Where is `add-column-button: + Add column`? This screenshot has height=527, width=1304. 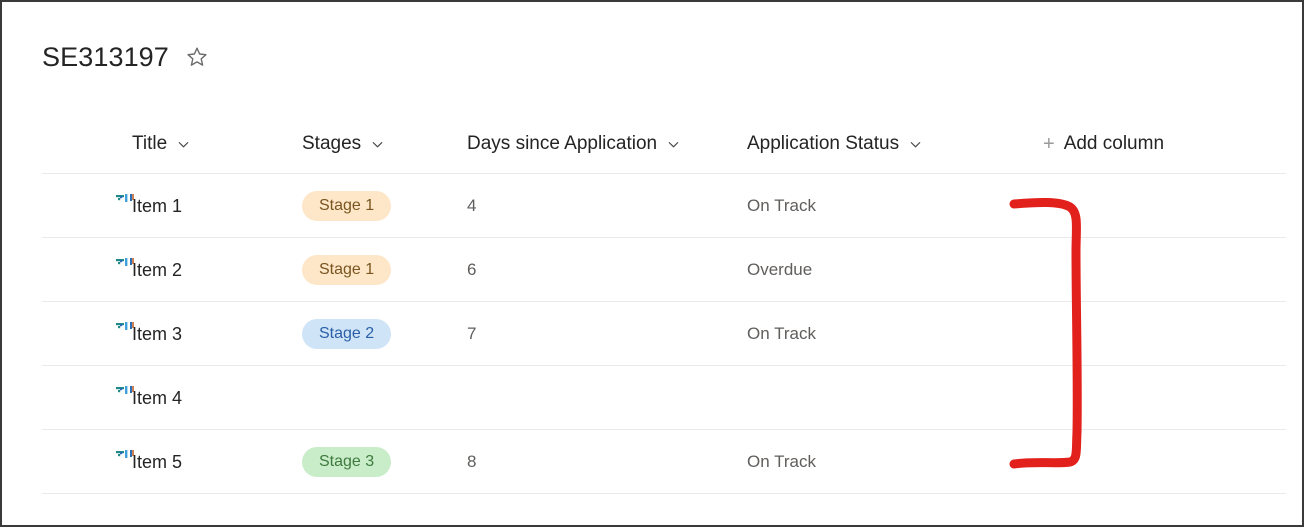
add-column-button: + Add column is located at coordinates (1147, 144).